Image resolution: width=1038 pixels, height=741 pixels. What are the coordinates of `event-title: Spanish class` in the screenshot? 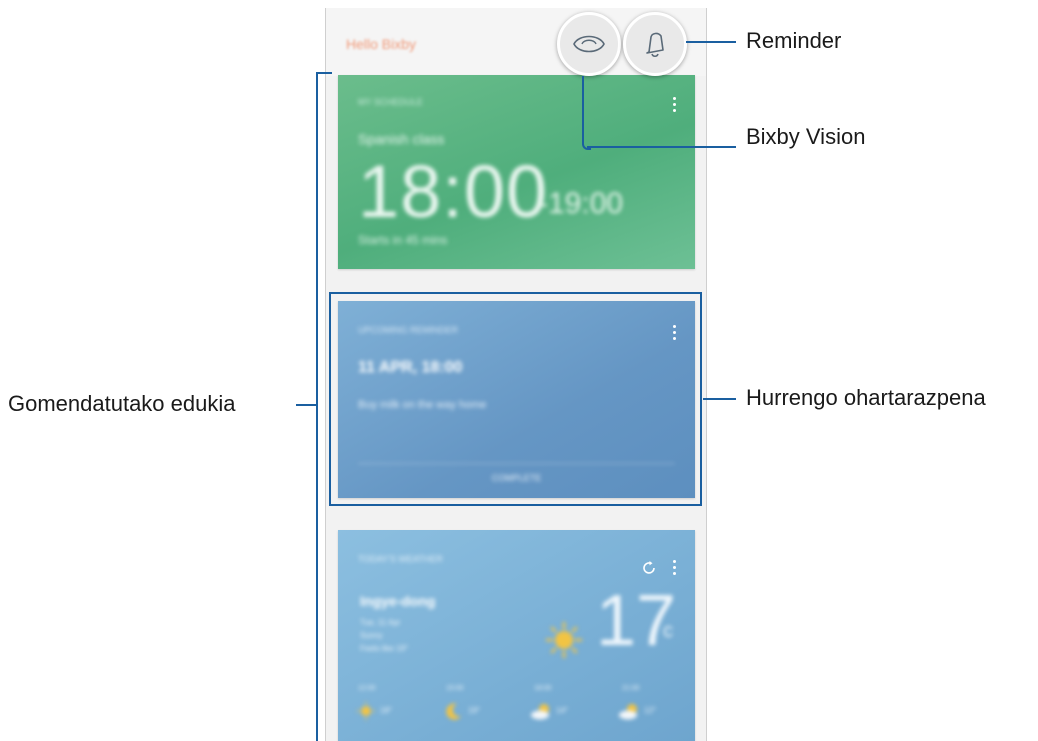 It's located at (401, 139).